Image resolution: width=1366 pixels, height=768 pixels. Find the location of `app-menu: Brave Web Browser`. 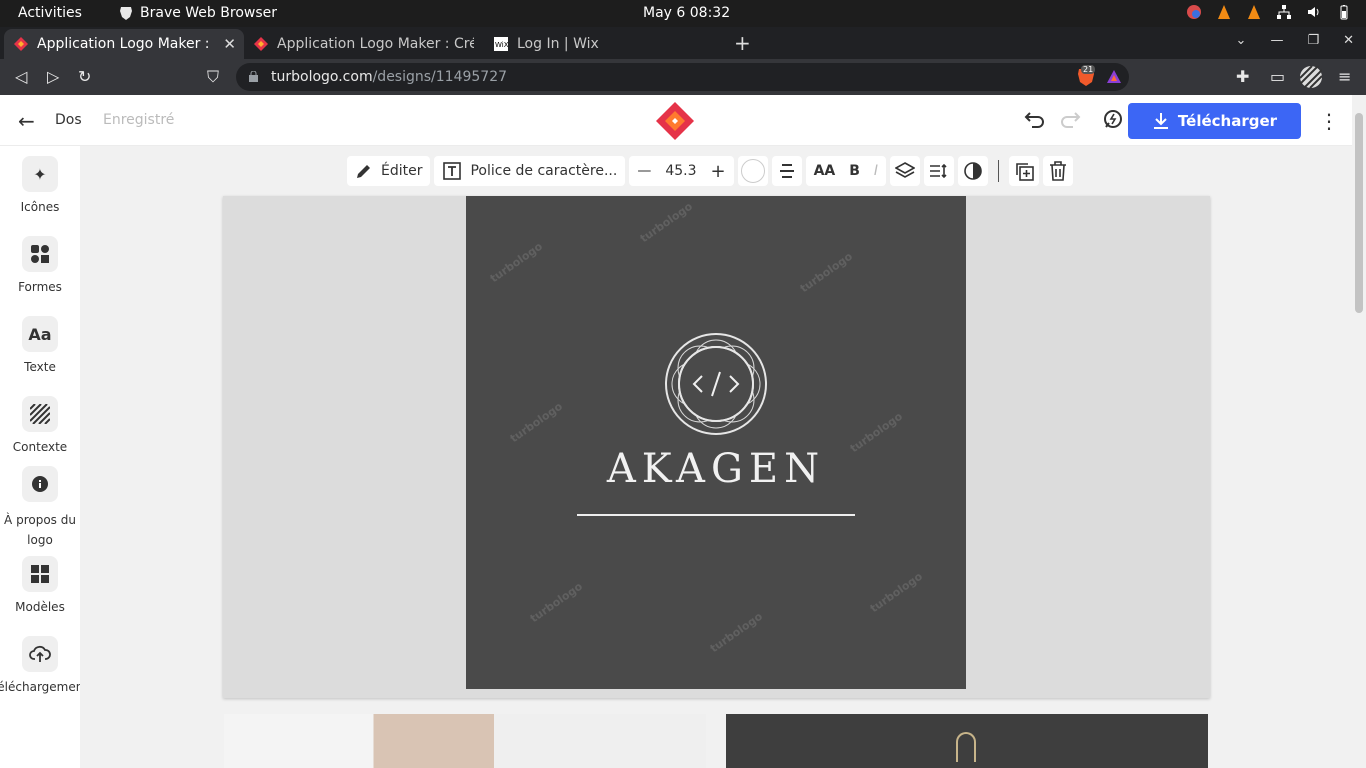

app-menu: Brave Web Browser is located at coordinates (197, 13).